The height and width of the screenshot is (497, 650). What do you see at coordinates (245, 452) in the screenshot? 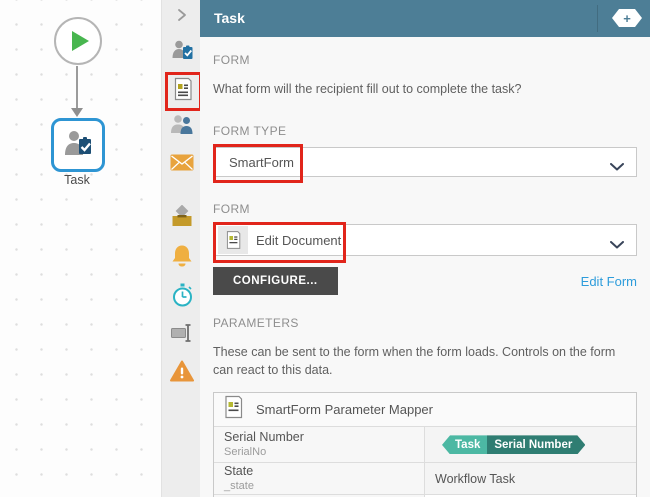
I see `parameter-sub-label: SerialNo` at bounding box center [245, 452].